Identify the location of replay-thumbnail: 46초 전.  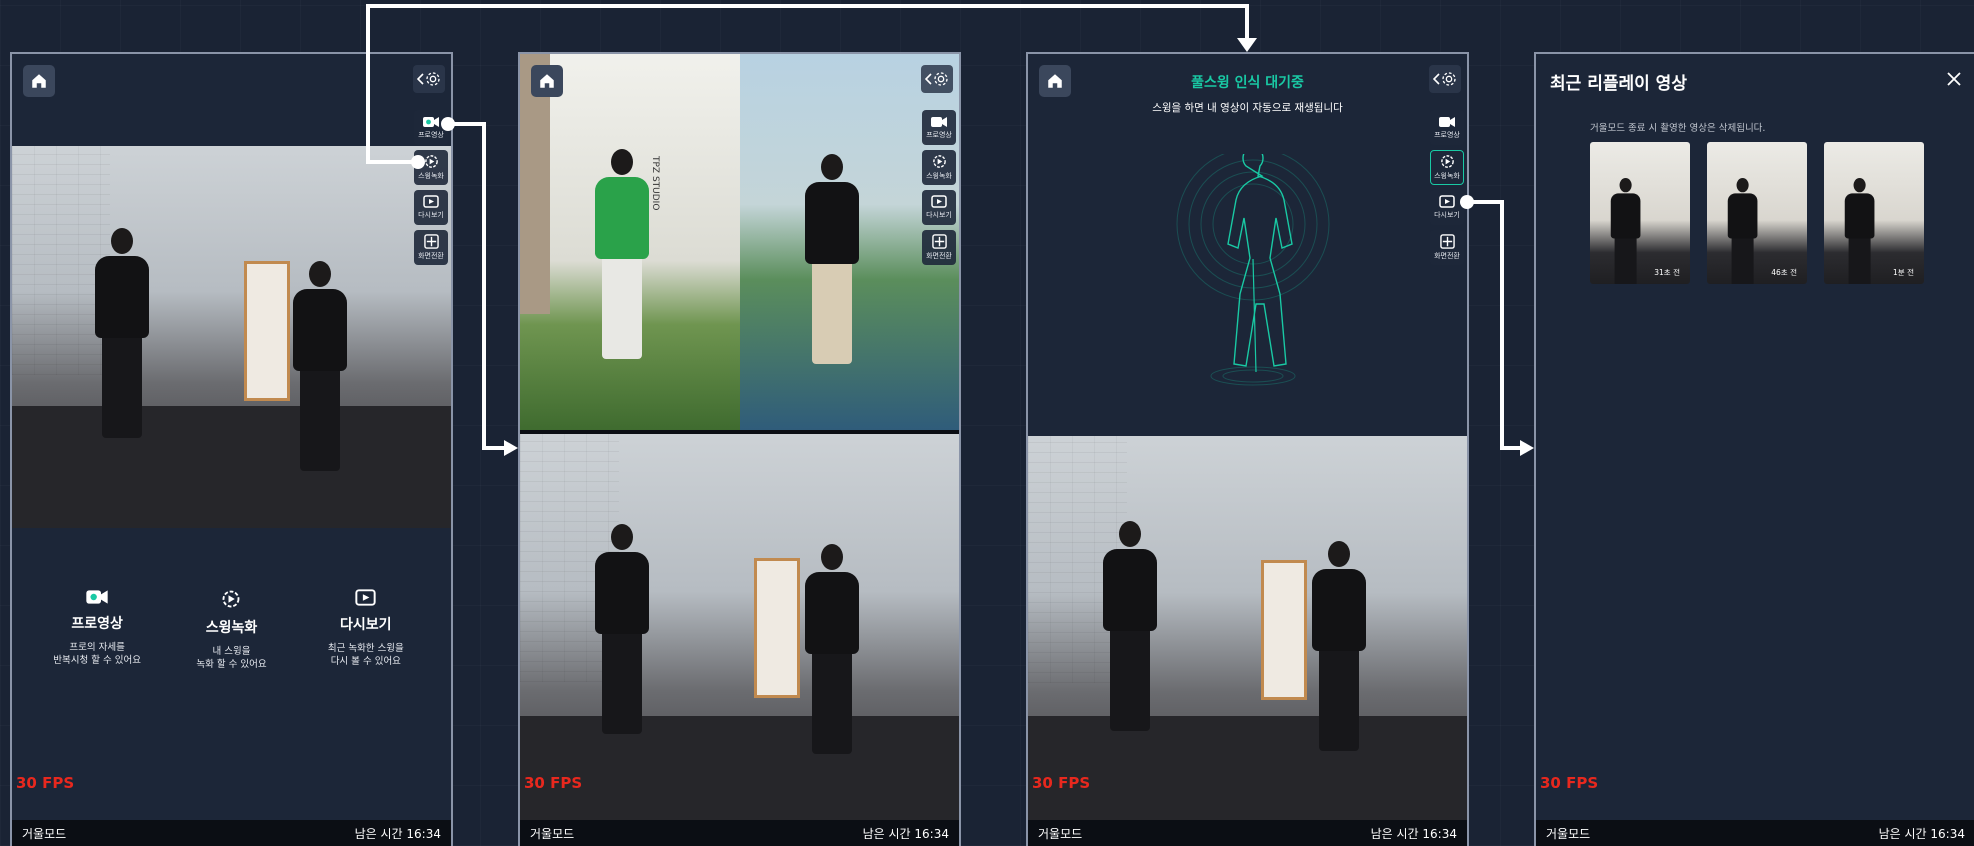
(1757, 213).